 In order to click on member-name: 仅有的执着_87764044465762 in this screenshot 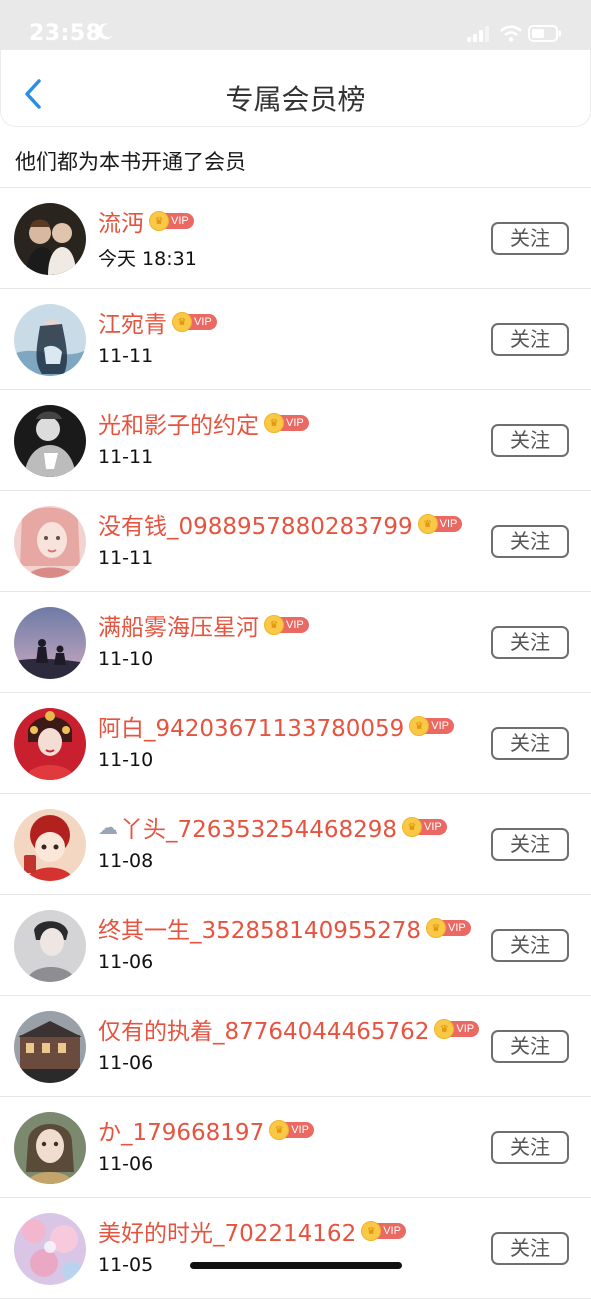, I will do `click(263, 1029)`.